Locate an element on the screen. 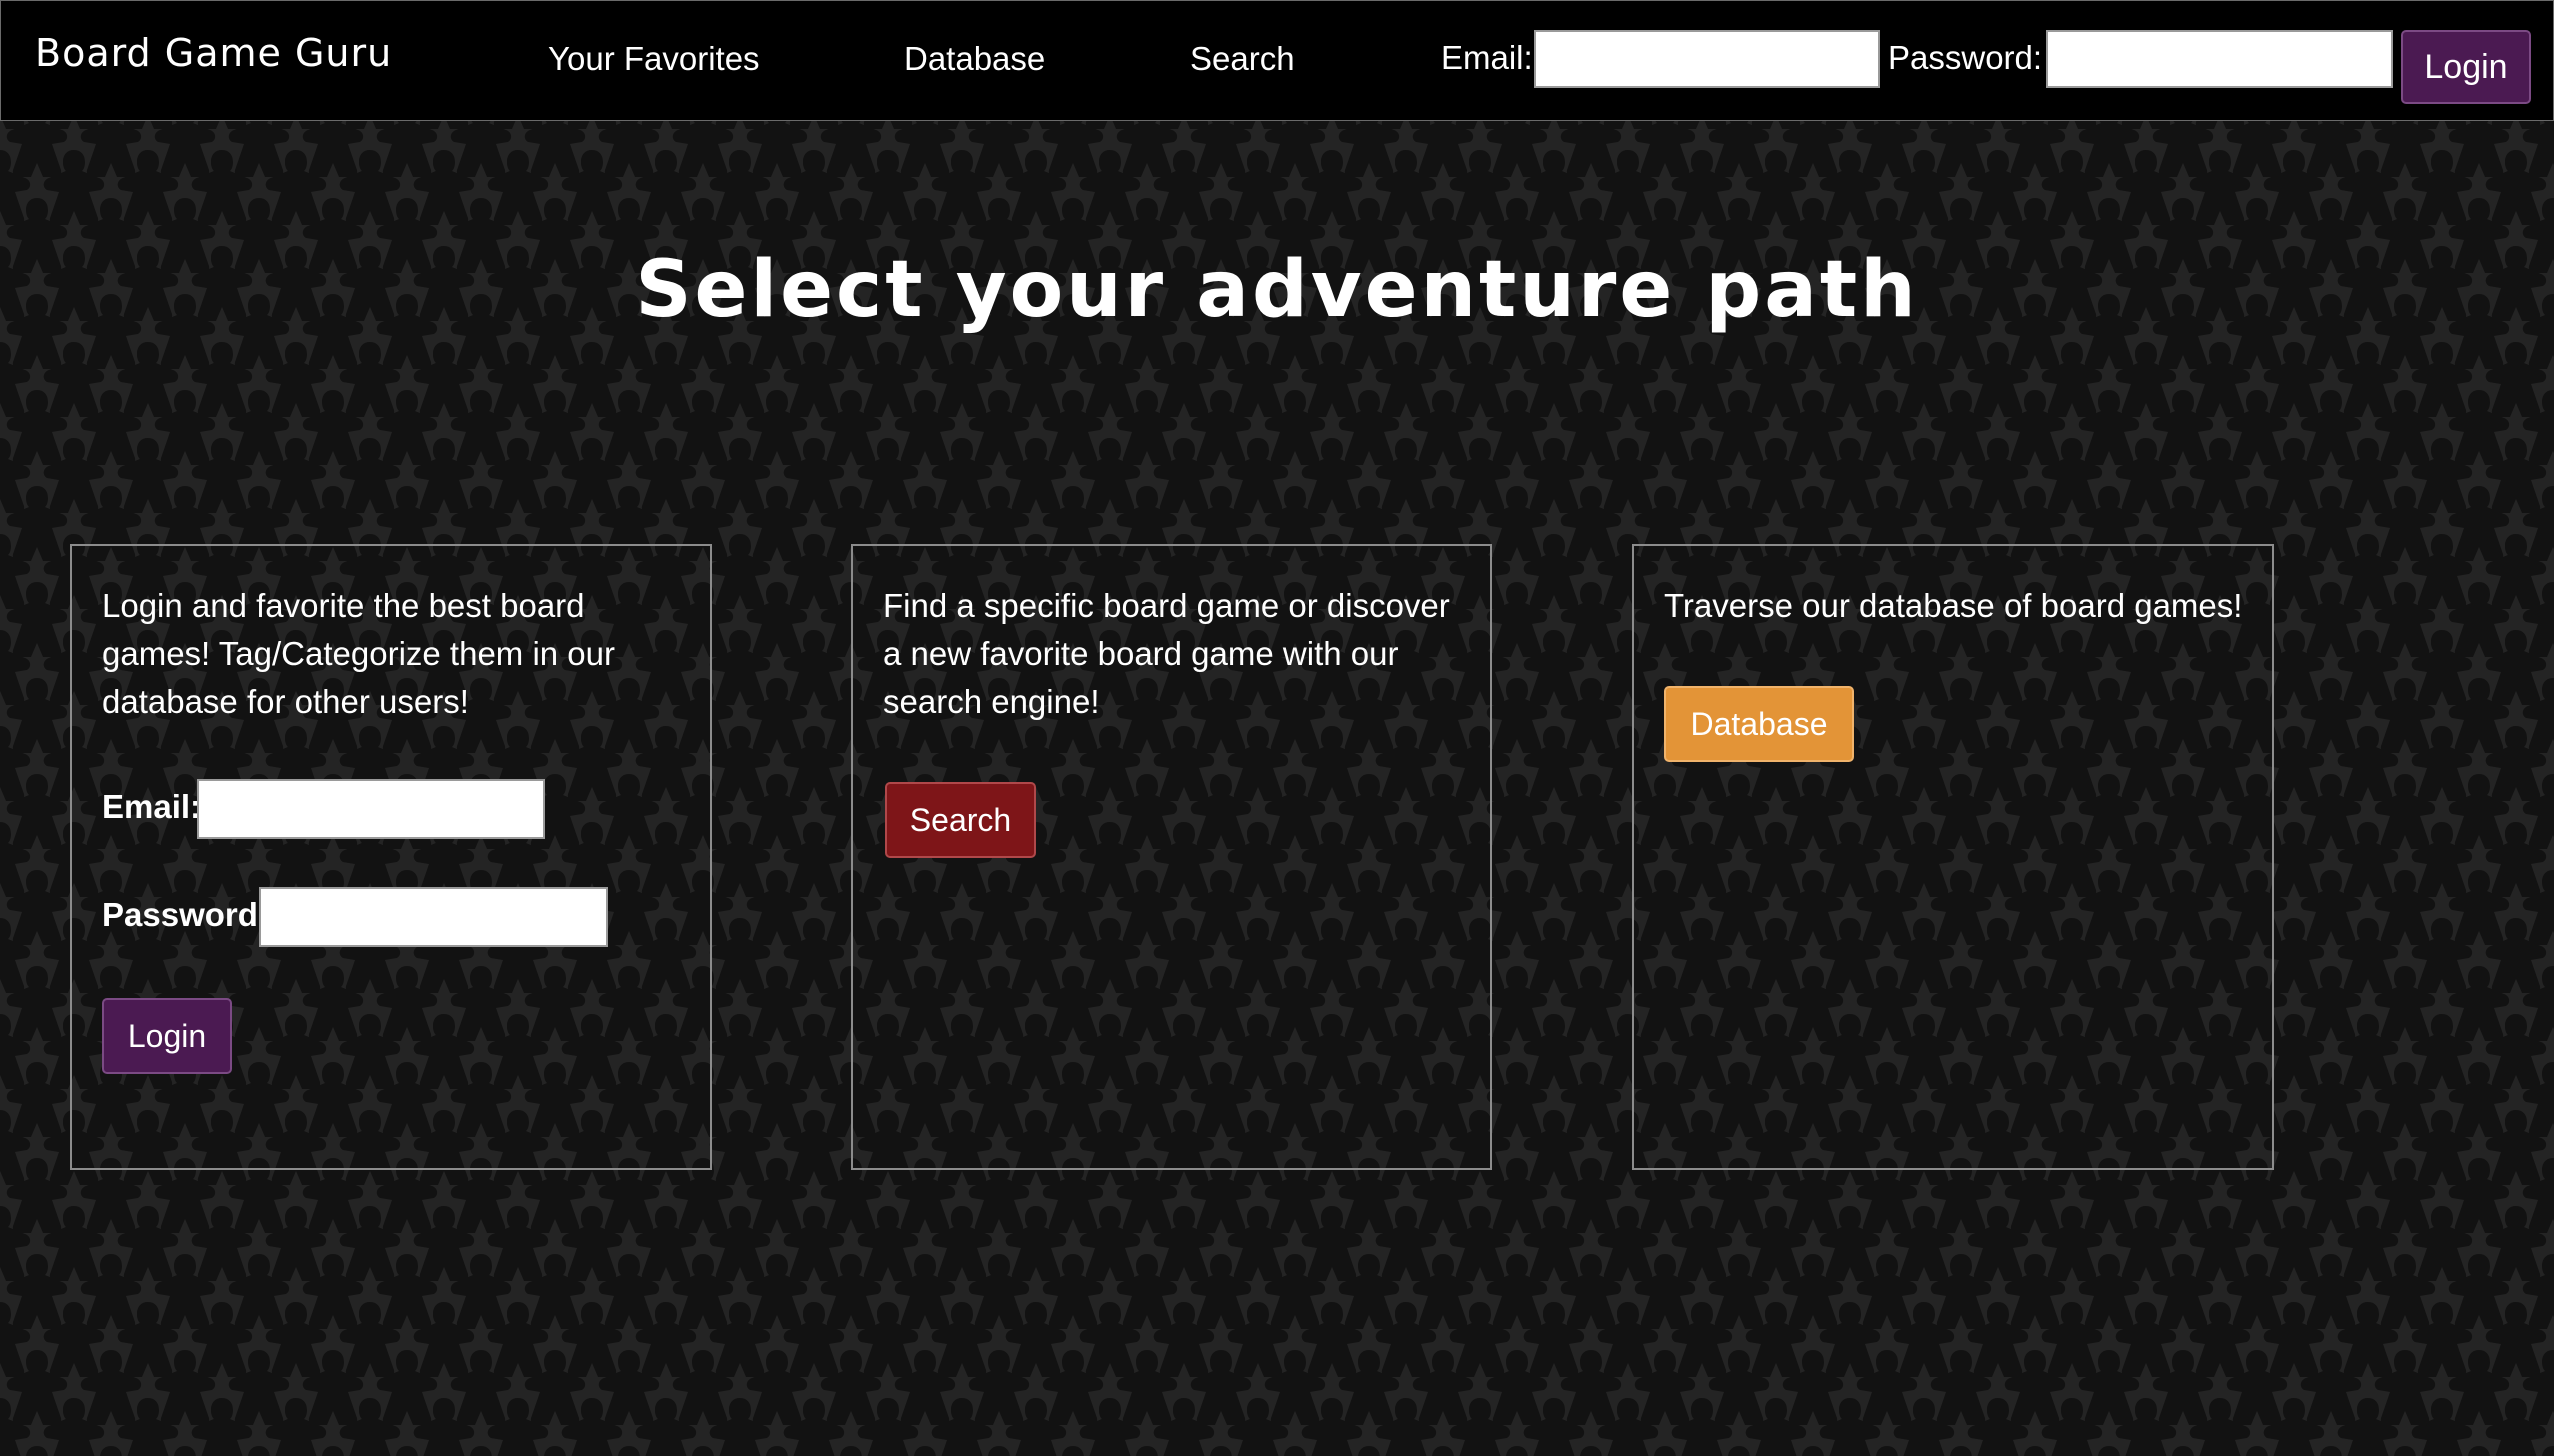 The height and width of the screenshot is (1456, 2554). login-button: Login is located at coordinates (167, 1036).